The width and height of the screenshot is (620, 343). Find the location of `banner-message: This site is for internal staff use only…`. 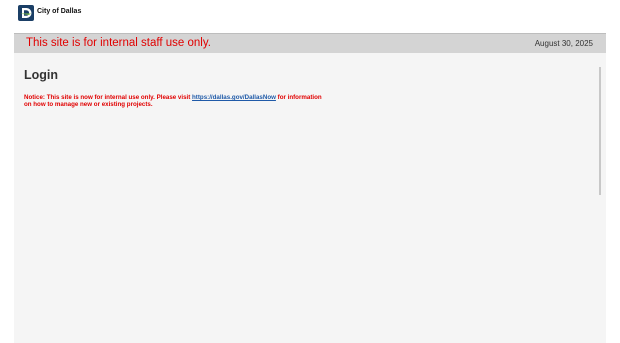

banner-message: This site is for internal staff use only… is located at coordinates (118, 43).